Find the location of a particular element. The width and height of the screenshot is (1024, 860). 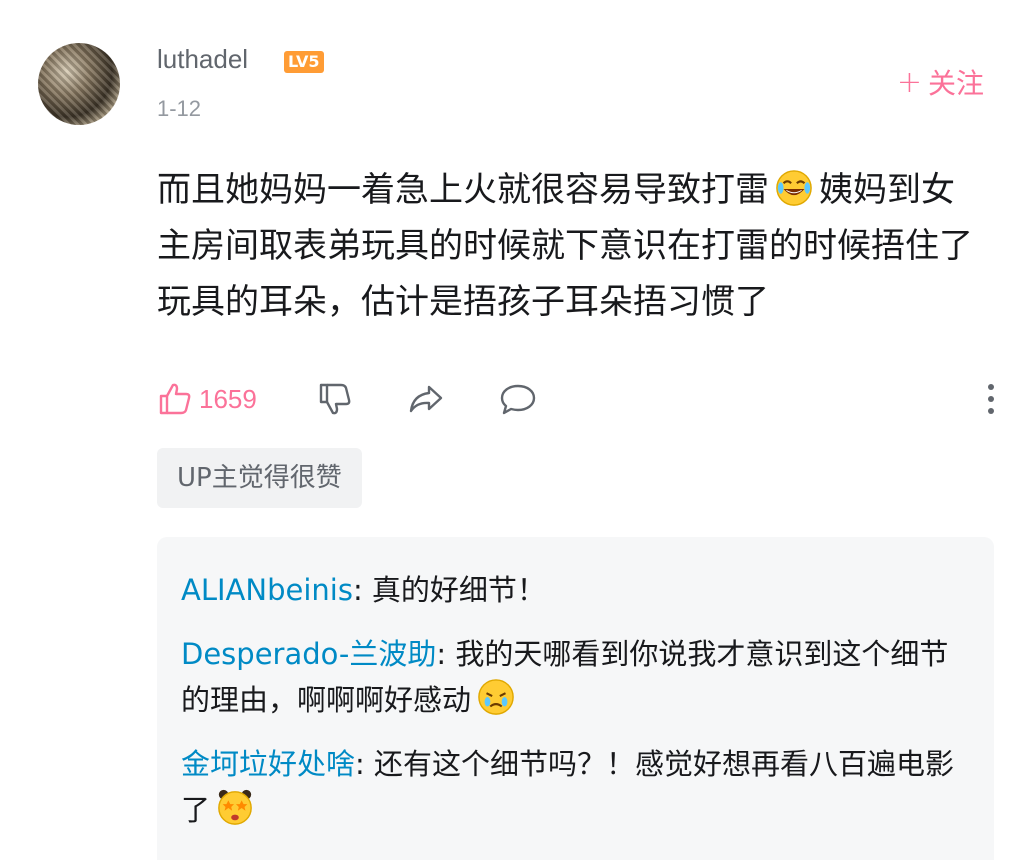

comment-bubble-icon is located at coordinates (518, 399).